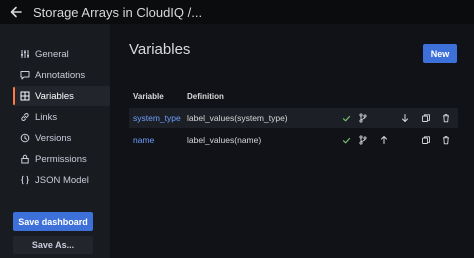 The height and width of the screenshot is (258, 474). Describe the element at coordinates (143, 140) in the screenshot. I see `variable-name-link: name` at that location.